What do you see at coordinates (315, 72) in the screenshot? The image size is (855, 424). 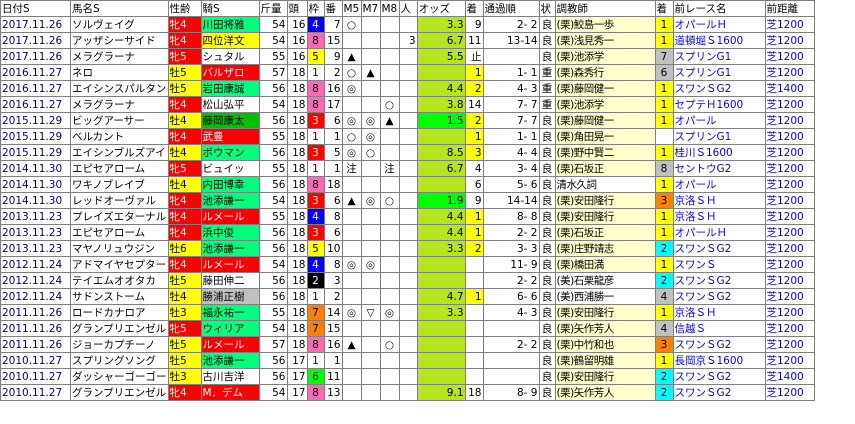 I see `cell-waku: 1` at bounding box center [315, 72].